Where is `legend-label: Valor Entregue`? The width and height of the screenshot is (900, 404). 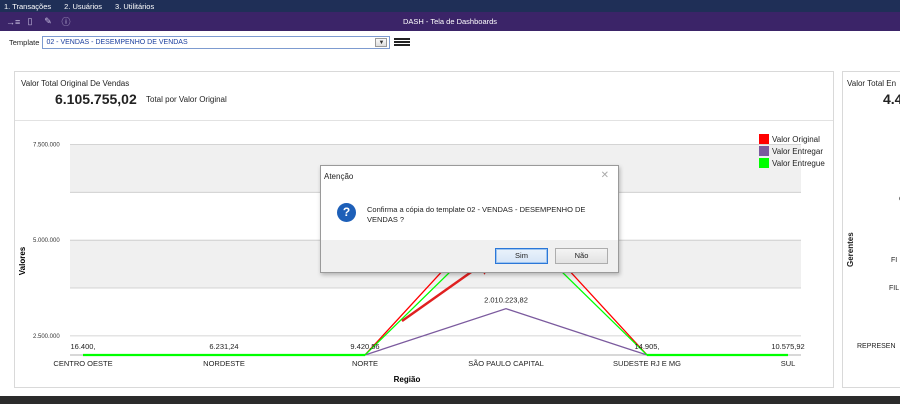 legend-label: Valor Entregue is located at coordinates (798, 163).